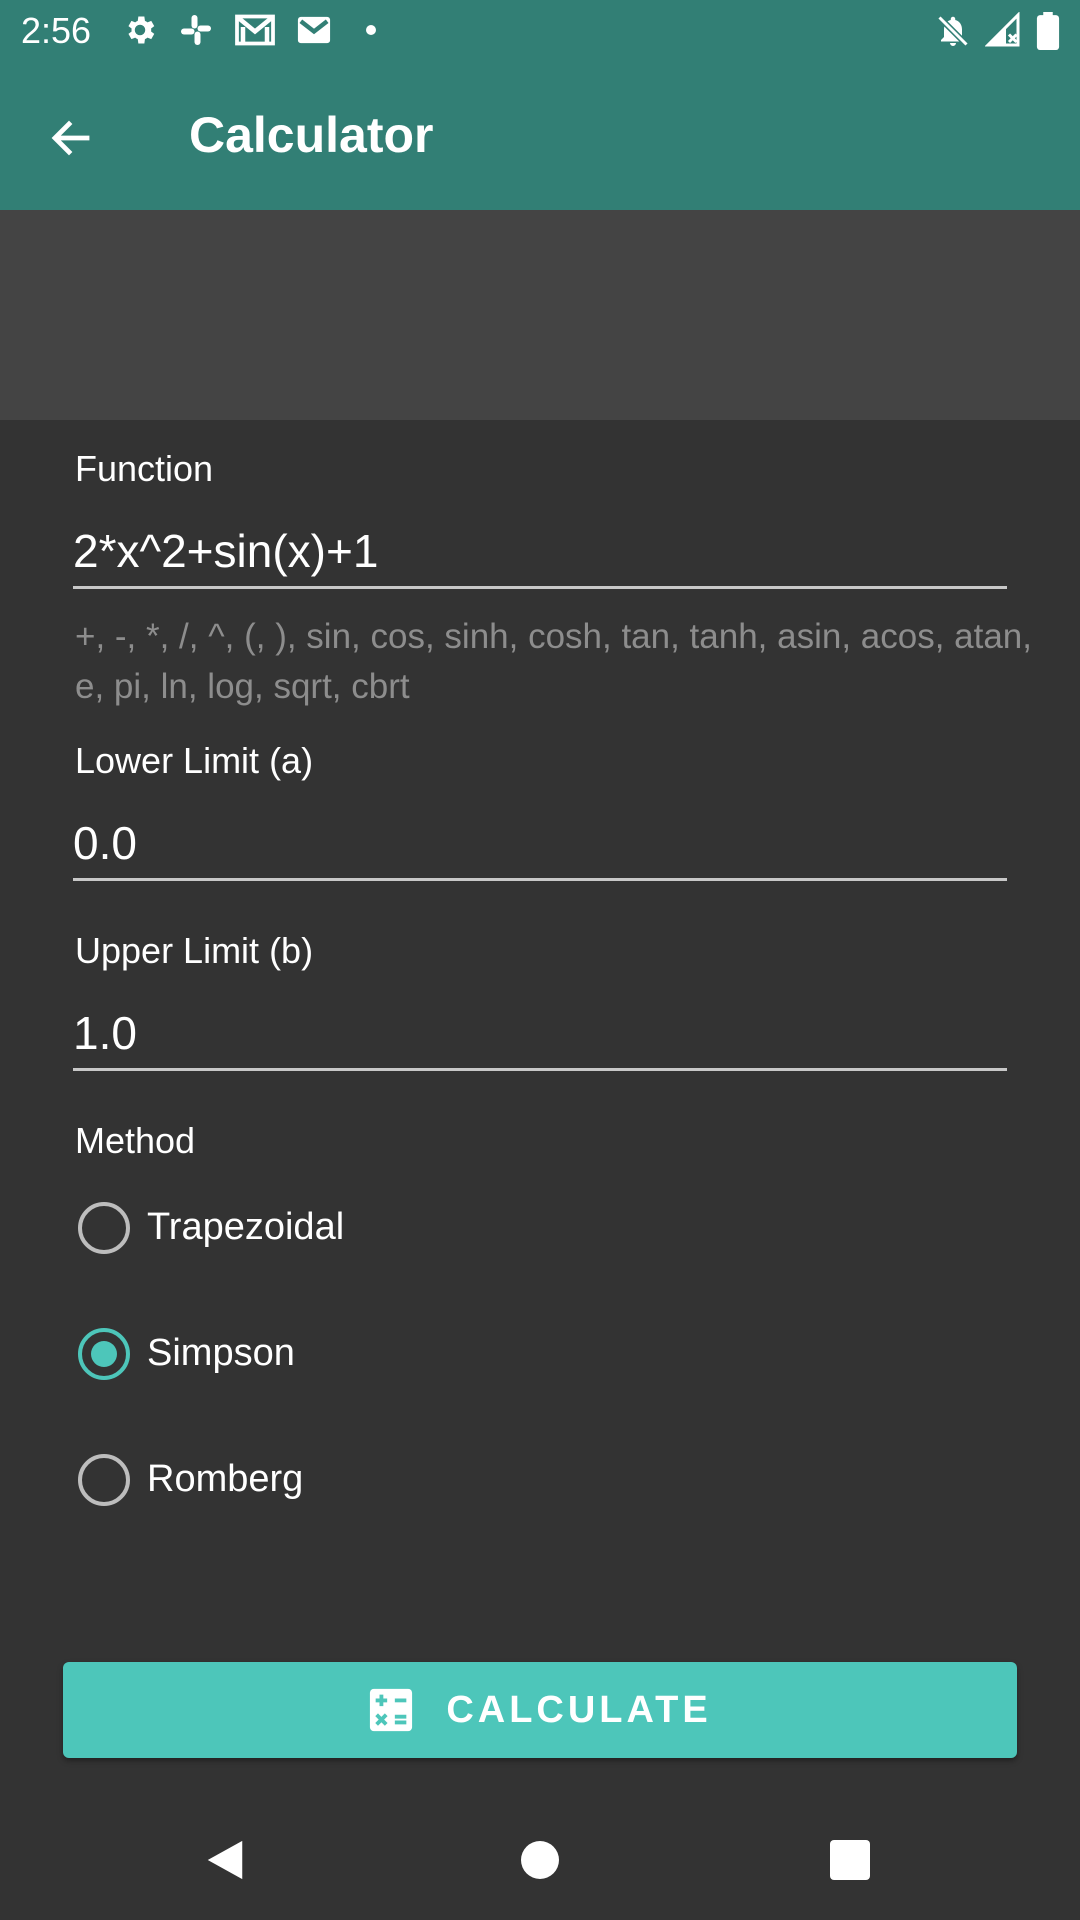 The height and width of the screenshot is (1920, 1080). What do you see at coordinates (225, 551) in the screenshot?
I see `function-input: 2*x^2+sin(x)+1` at bounding box center [225, 551].